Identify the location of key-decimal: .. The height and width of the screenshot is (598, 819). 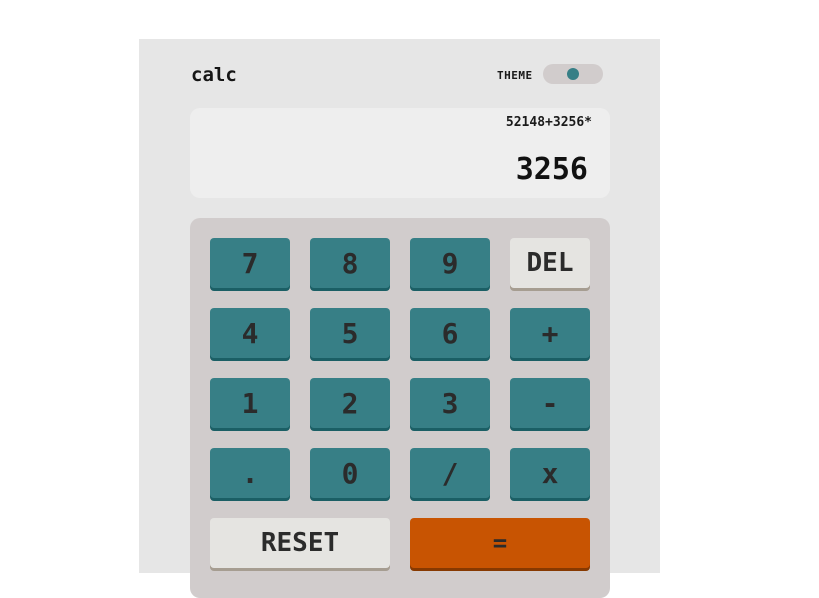
(250, 473).